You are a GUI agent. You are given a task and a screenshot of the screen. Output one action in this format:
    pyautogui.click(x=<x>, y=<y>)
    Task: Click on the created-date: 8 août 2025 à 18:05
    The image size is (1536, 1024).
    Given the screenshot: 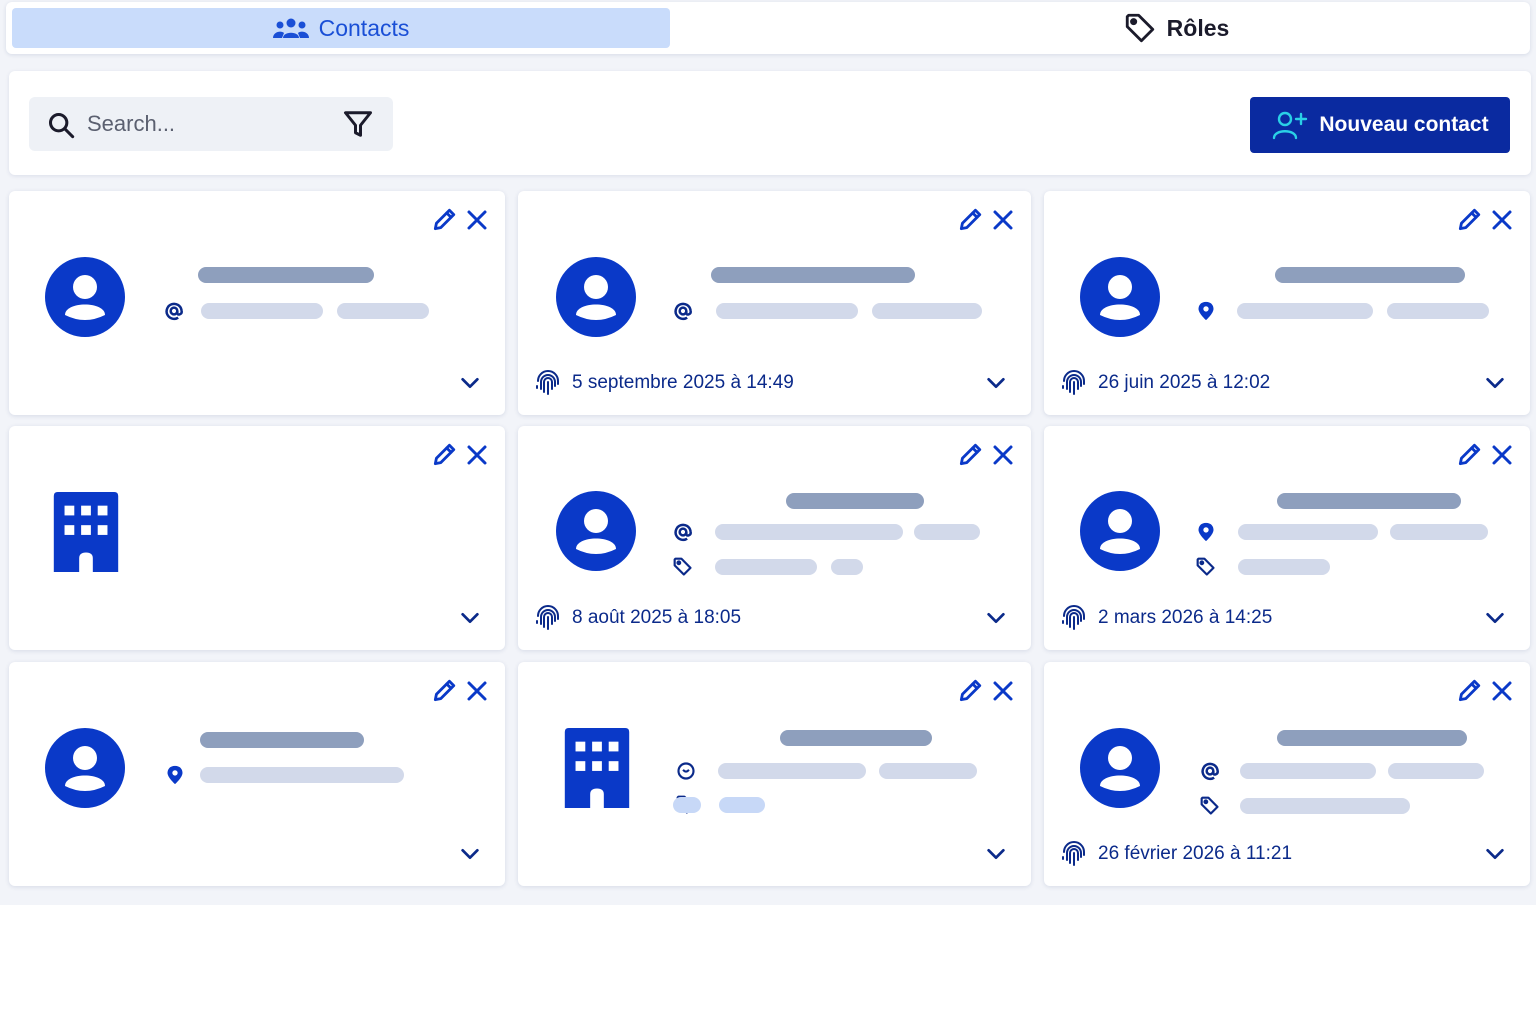 What is the action you would take?
    pyautogui.click(x=637, y=618)
    